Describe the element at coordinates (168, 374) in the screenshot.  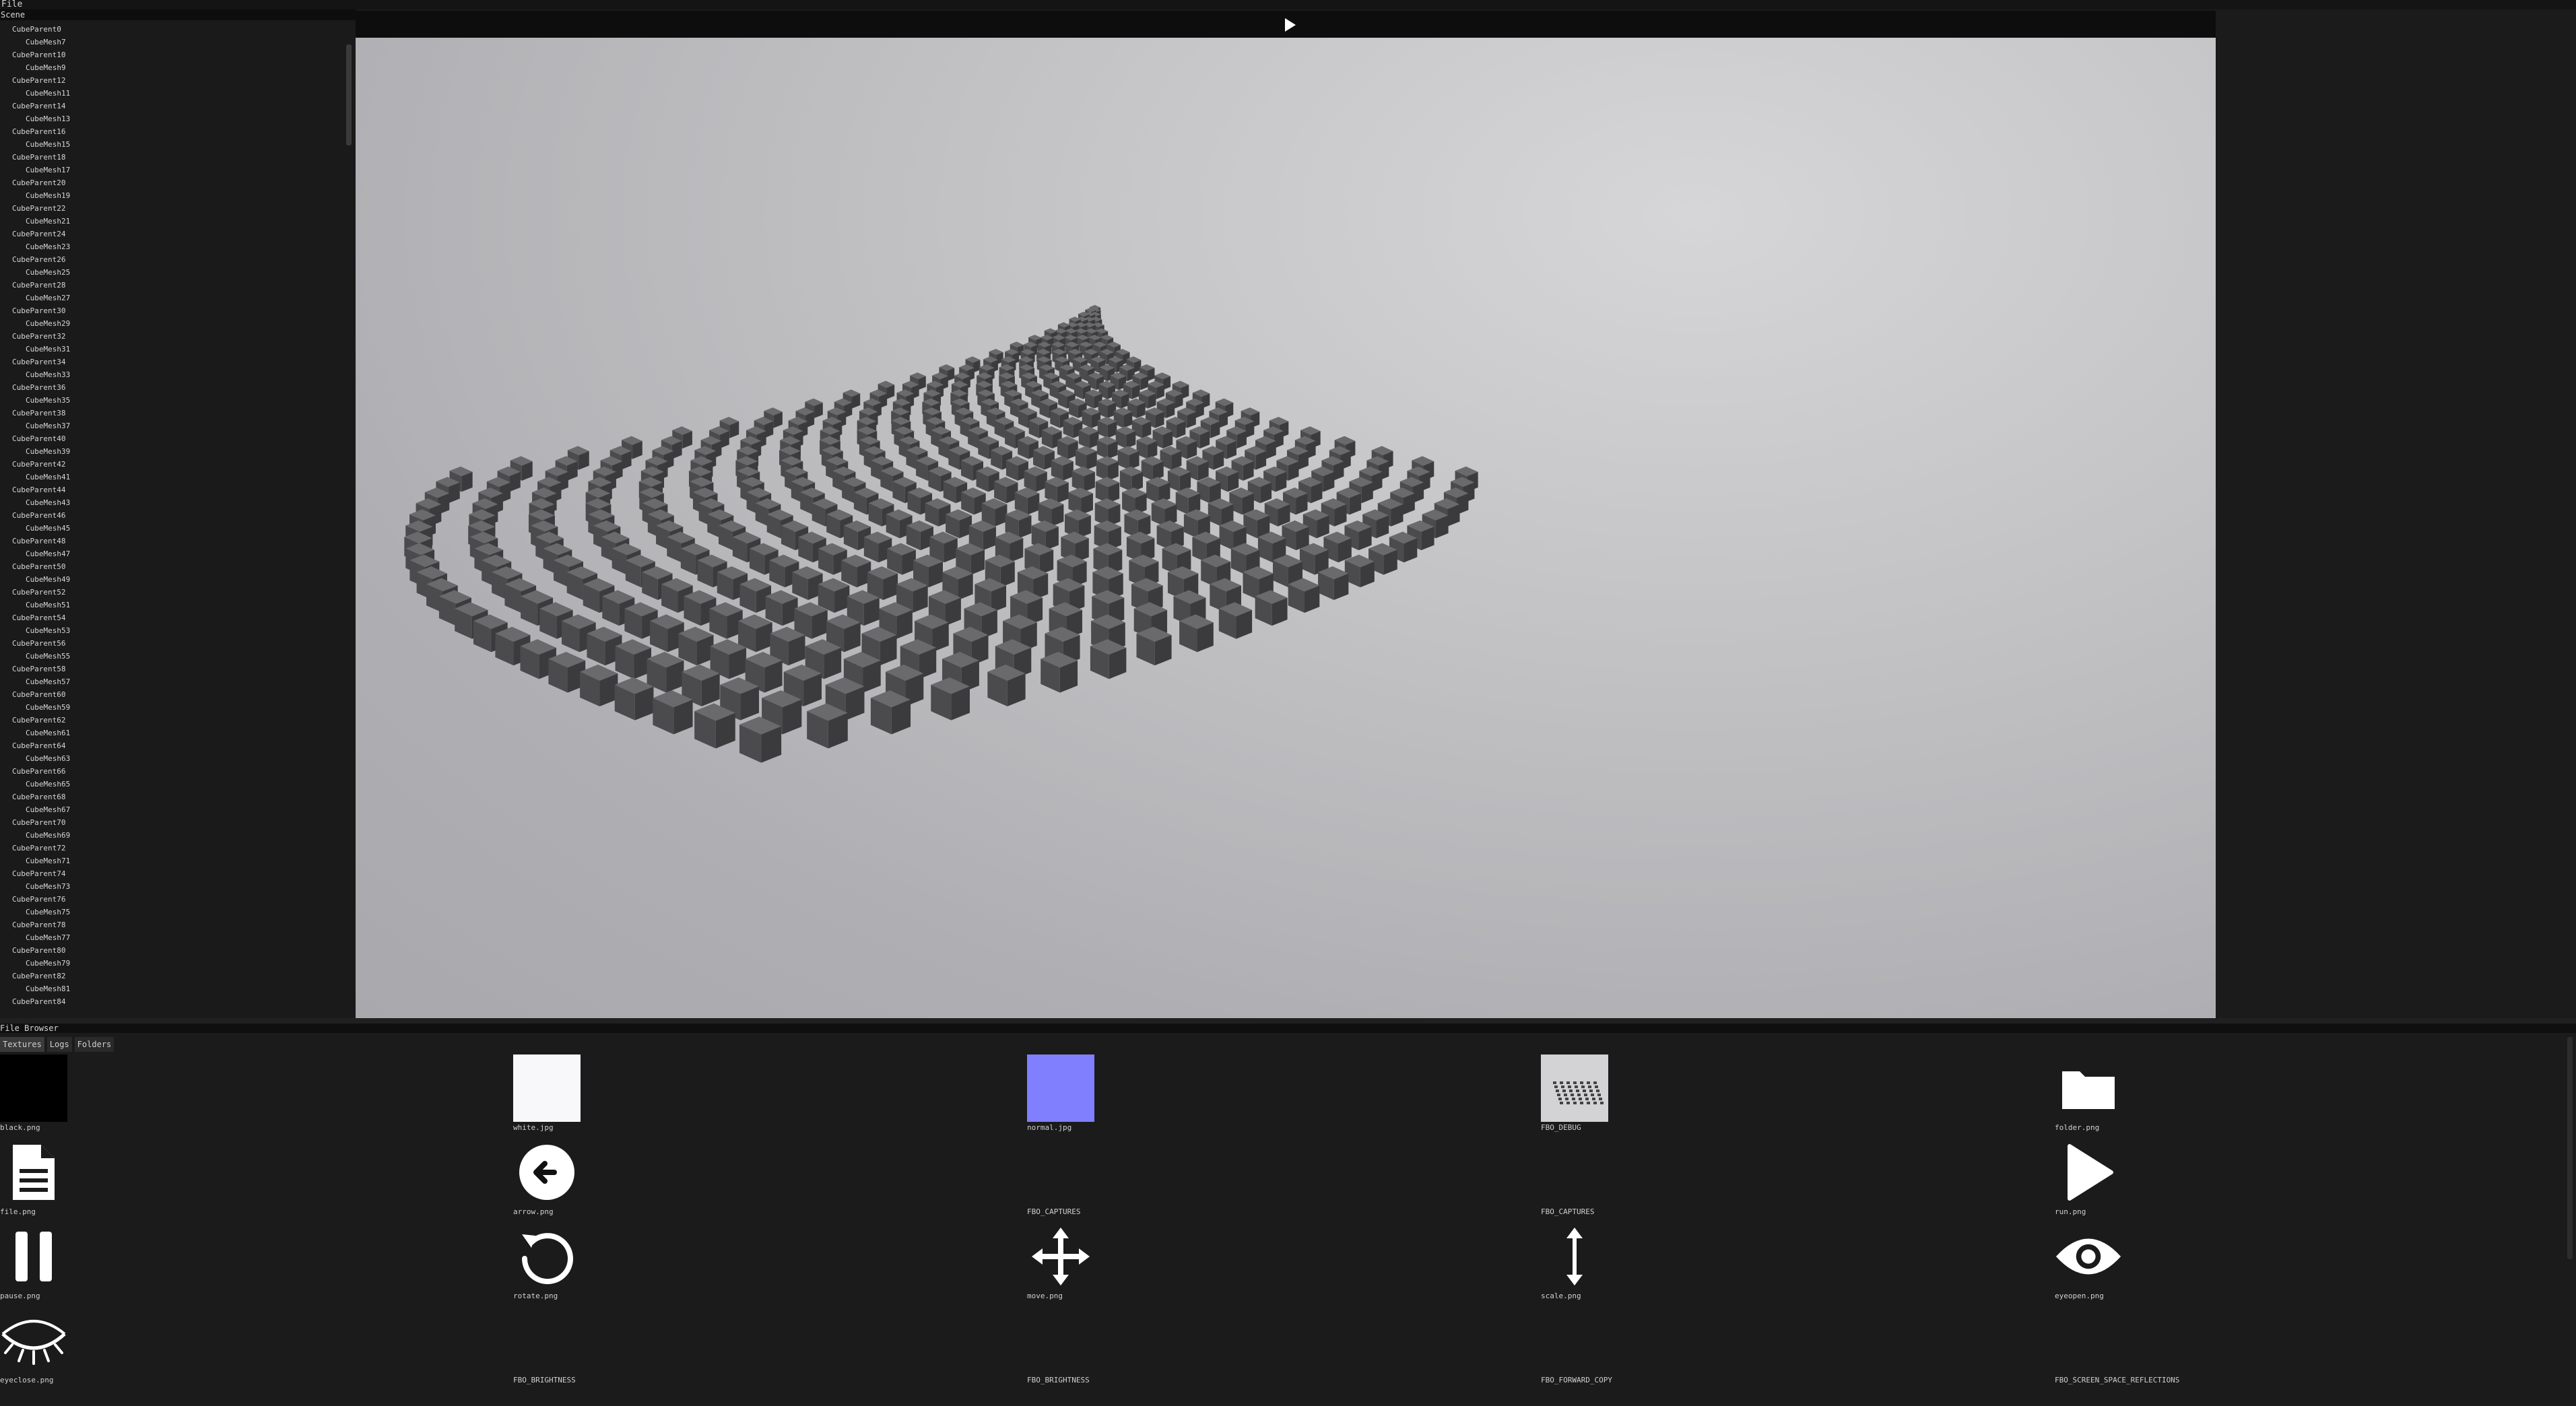
I see `scene-tree-item: CubeMesh33` at that location.